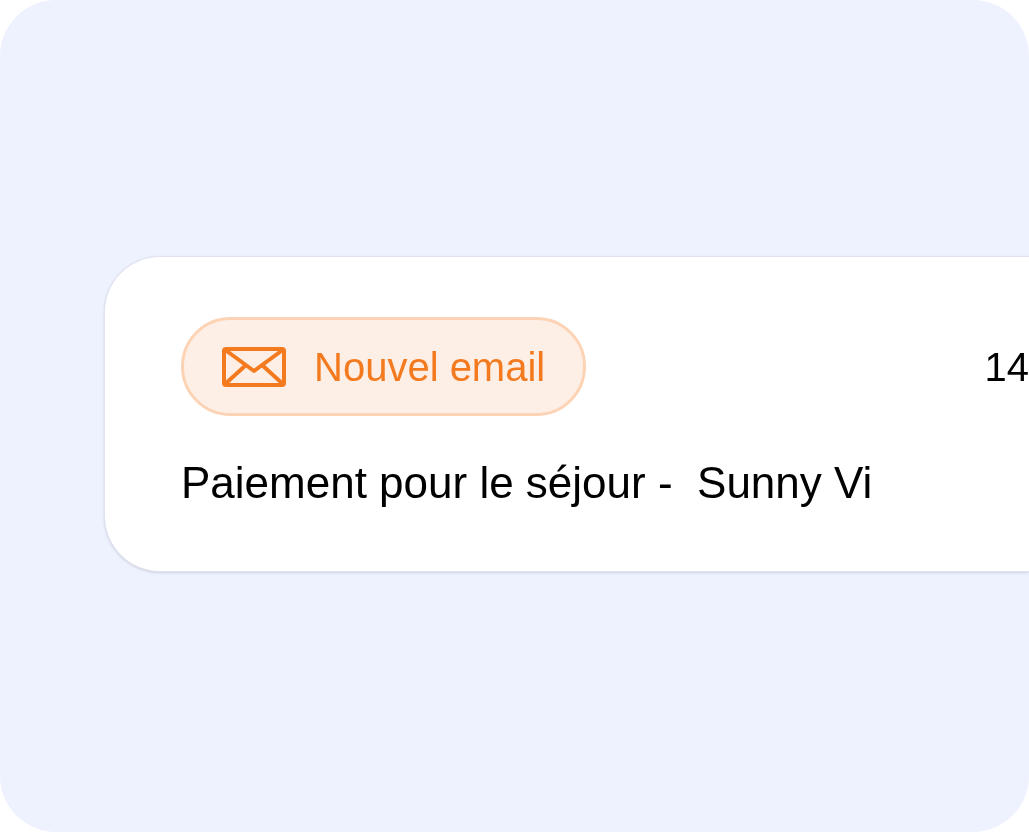 The width and height of the screenshot is (1029, 832). I want to click on badge-label: Nouvel email, so click(430, 367).